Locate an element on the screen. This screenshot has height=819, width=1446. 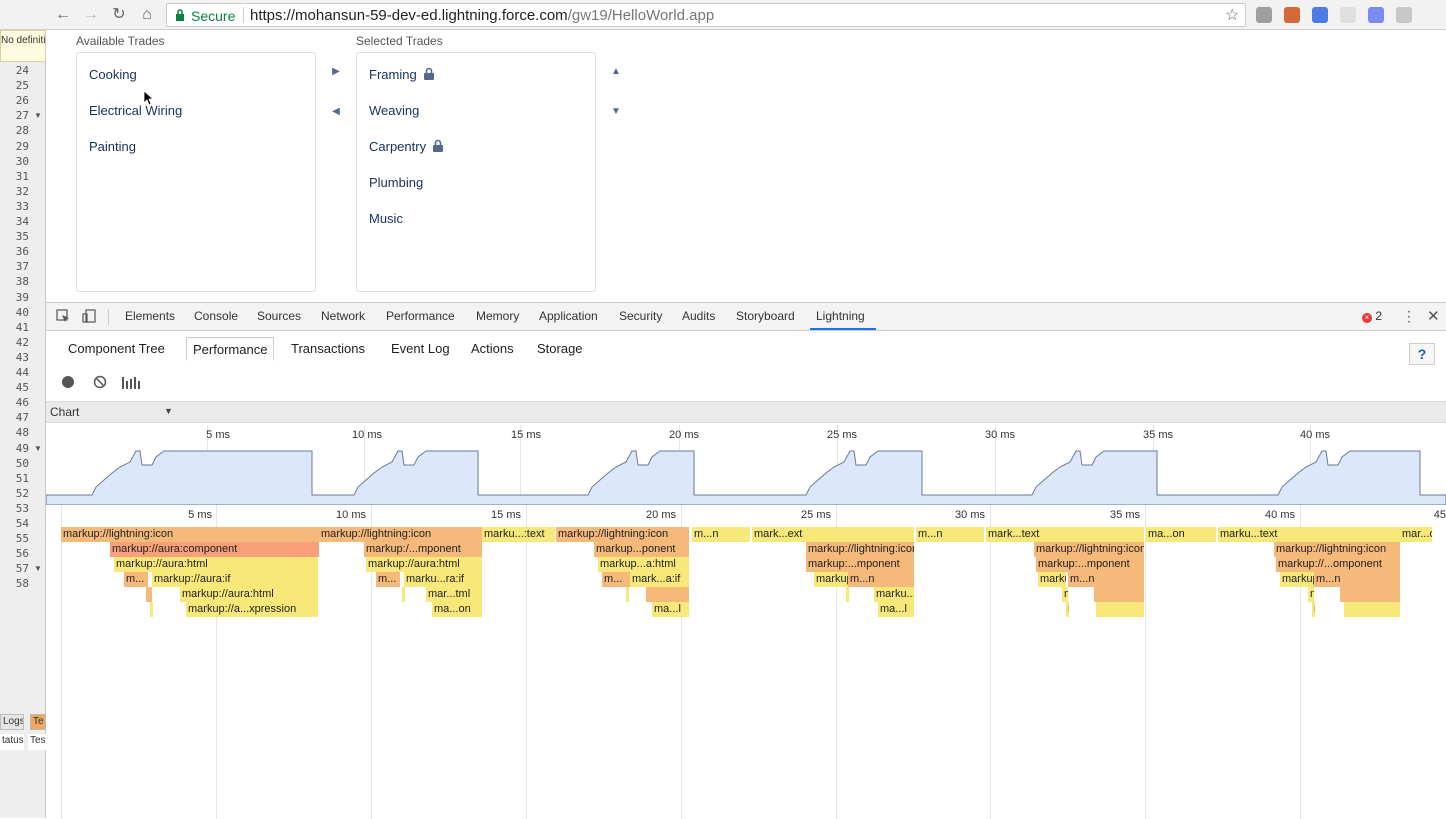
flame-block: mar...on is located at coordinates (1416, 534).